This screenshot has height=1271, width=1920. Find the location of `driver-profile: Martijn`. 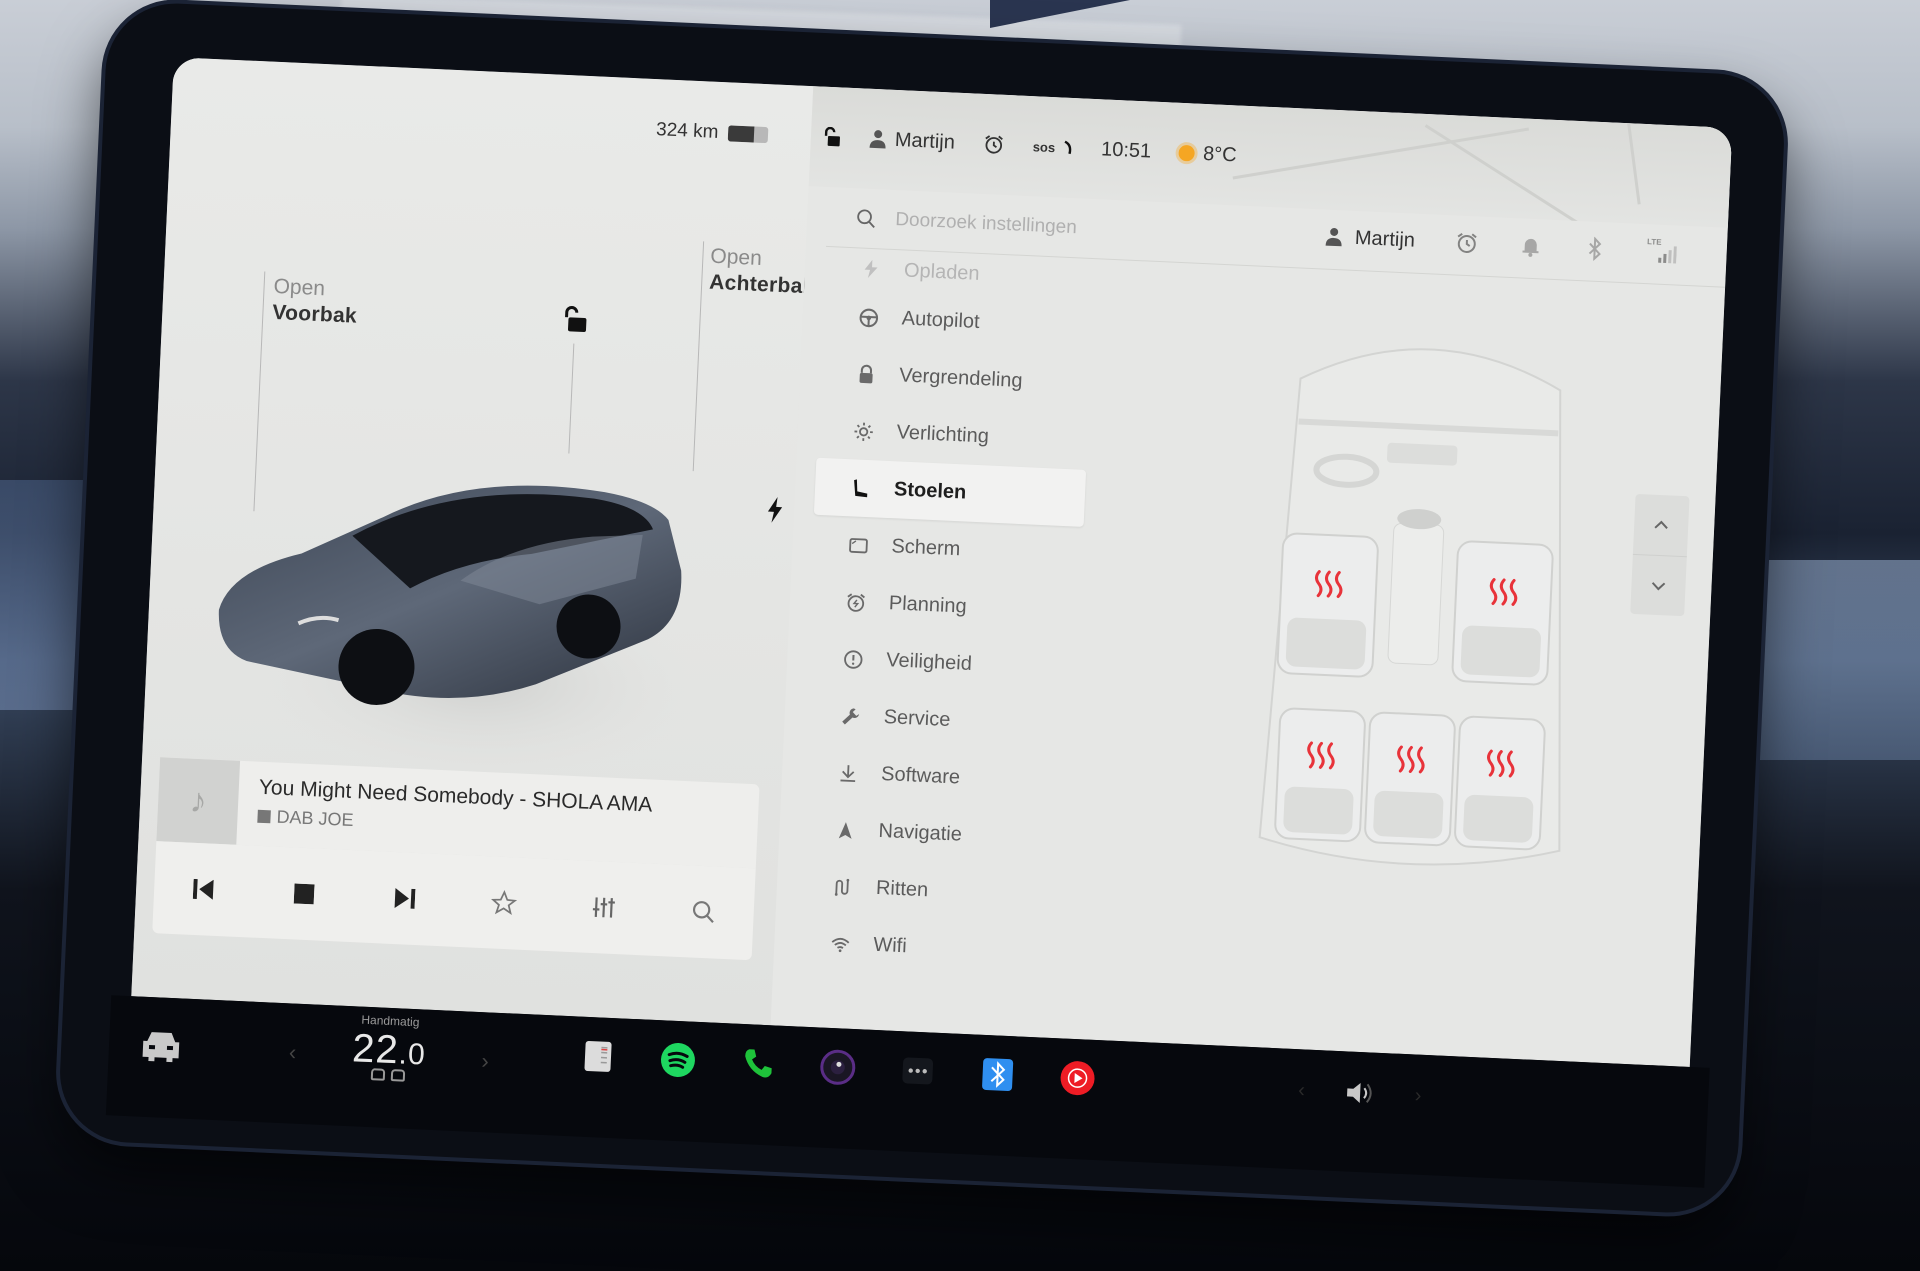

driver-profile: Martijn is located at coordinates (911, 140).